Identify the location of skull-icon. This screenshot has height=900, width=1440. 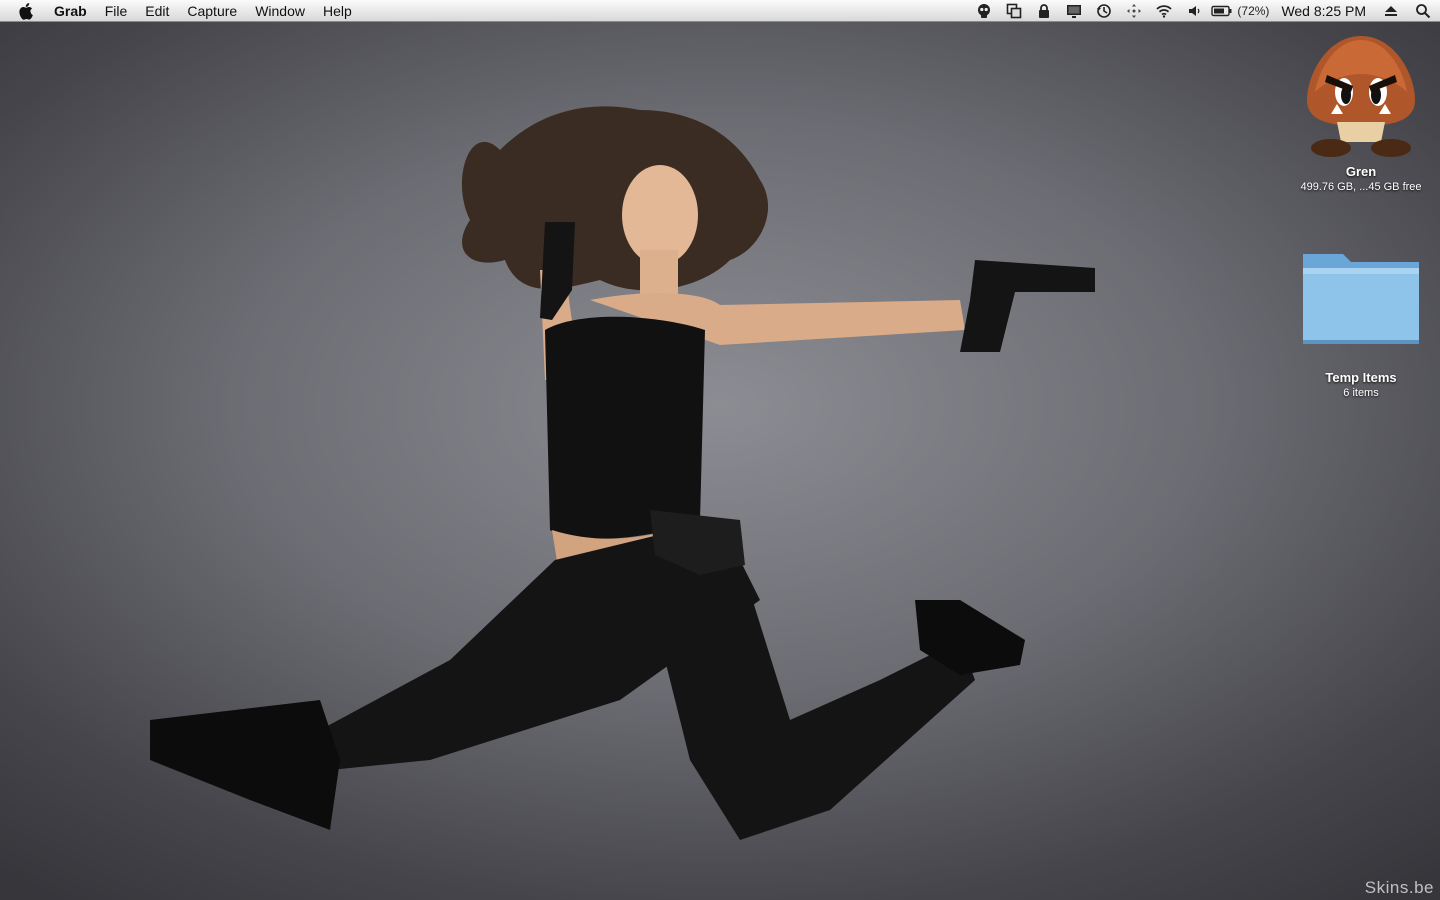
(984, 11).